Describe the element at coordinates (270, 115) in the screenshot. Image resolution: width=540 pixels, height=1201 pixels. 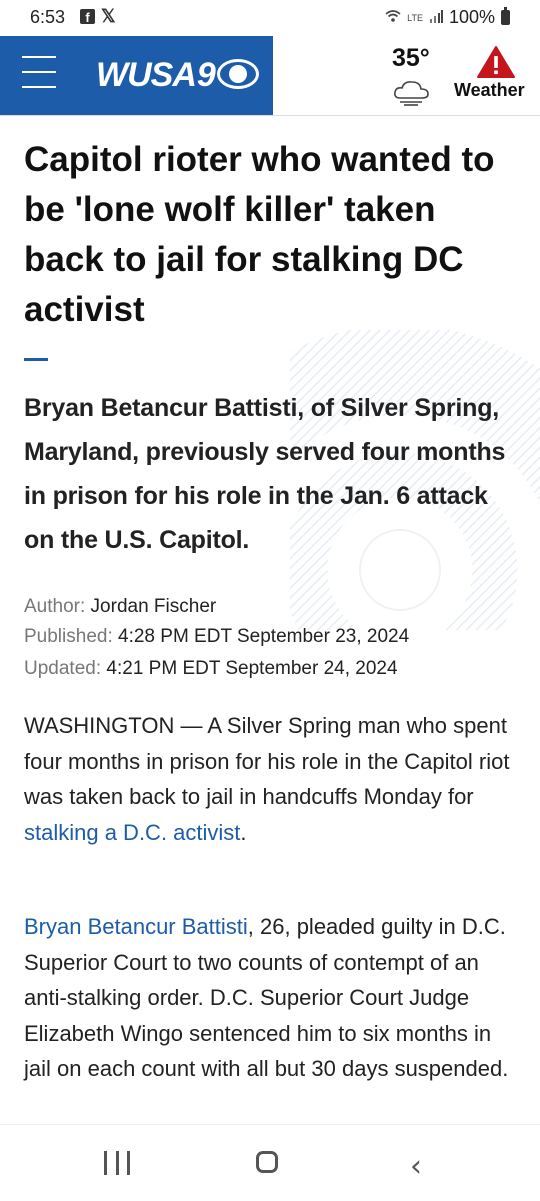
I see `header-divider` at that location.